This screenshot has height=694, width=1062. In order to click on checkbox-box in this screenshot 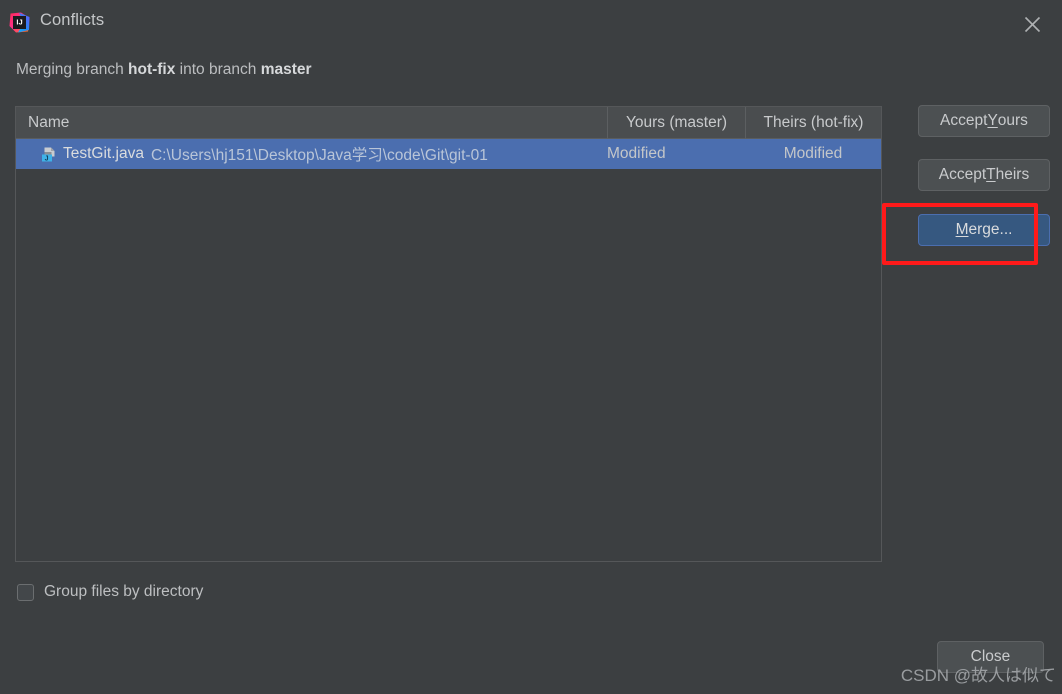, I will do `click(25, 592)`.